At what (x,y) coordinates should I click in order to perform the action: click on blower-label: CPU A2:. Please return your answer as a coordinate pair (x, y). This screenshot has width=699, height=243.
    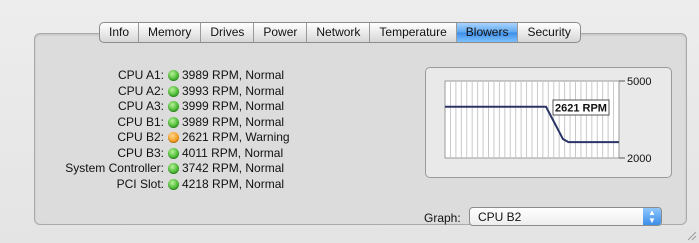
    Looking at the image, I should click on (140, 90).